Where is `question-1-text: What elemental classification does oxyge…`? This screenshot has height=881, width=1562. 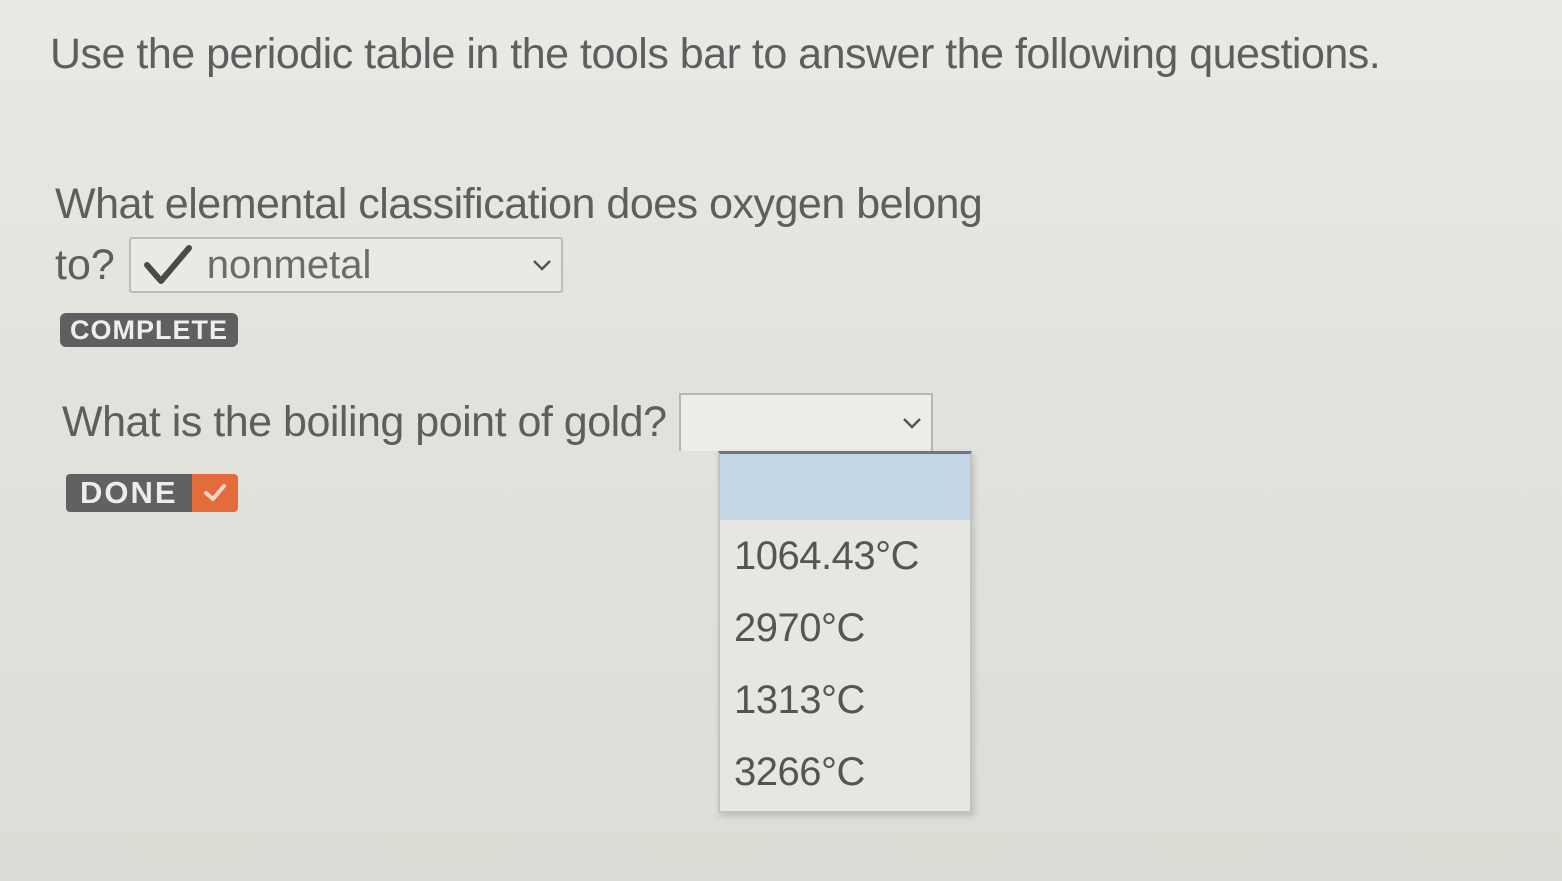
question-1-text: What elemental classification does oxyge… is located at coordinates (519, 204).